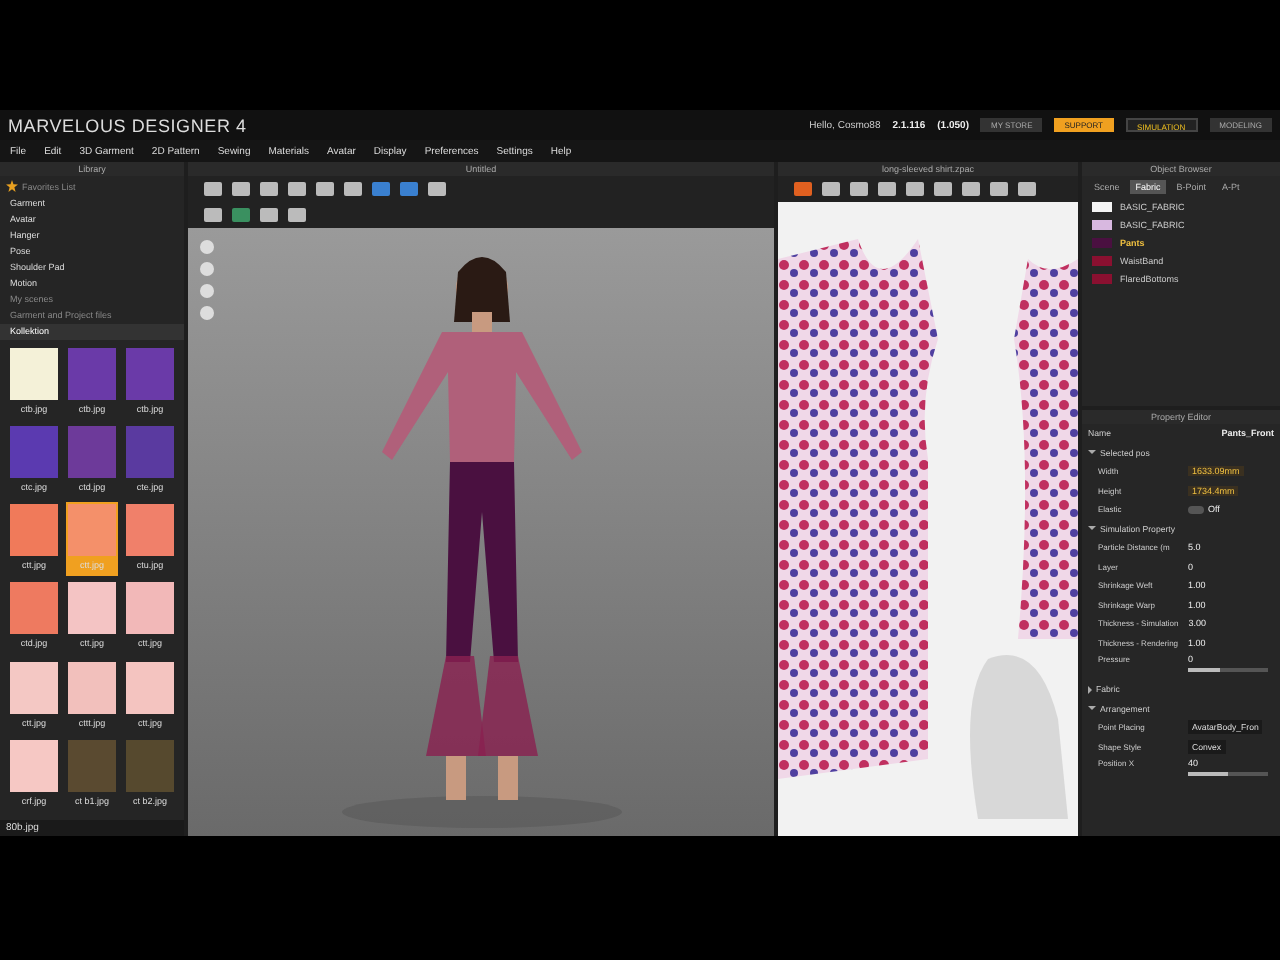 Image resolution: width=1280 pixels, height=960 pixels. I want to click on star-icon, so click(12, 186).